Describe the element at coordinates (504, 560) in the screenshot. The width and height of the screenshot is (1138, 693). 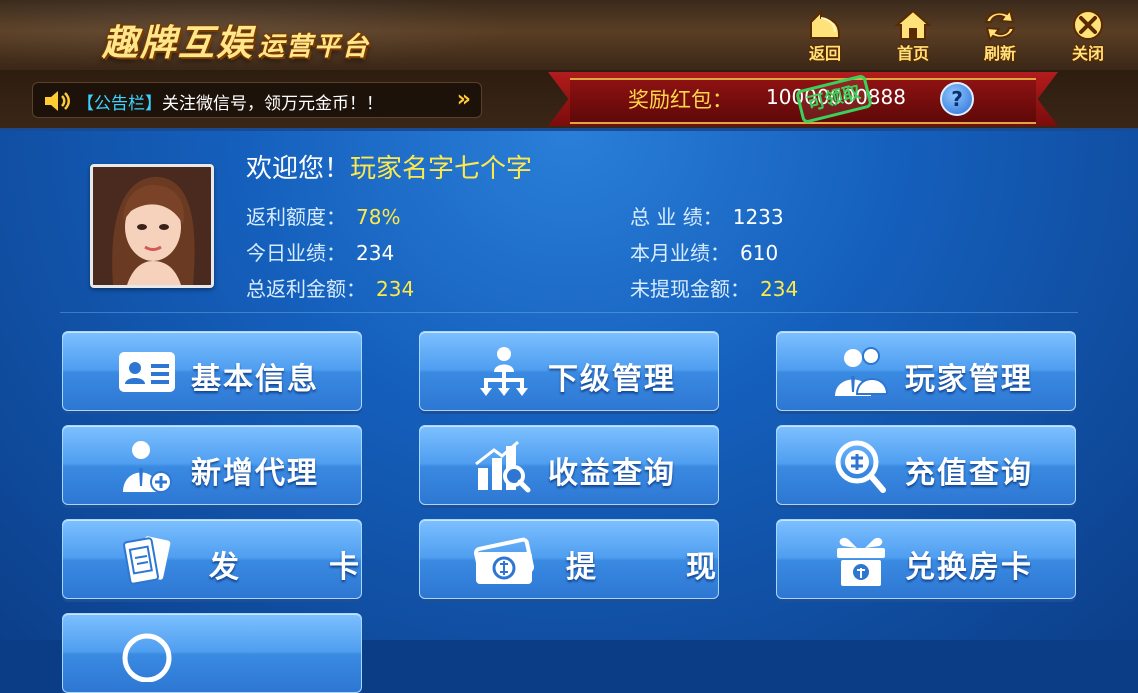
I see `cash-icon` at that location.